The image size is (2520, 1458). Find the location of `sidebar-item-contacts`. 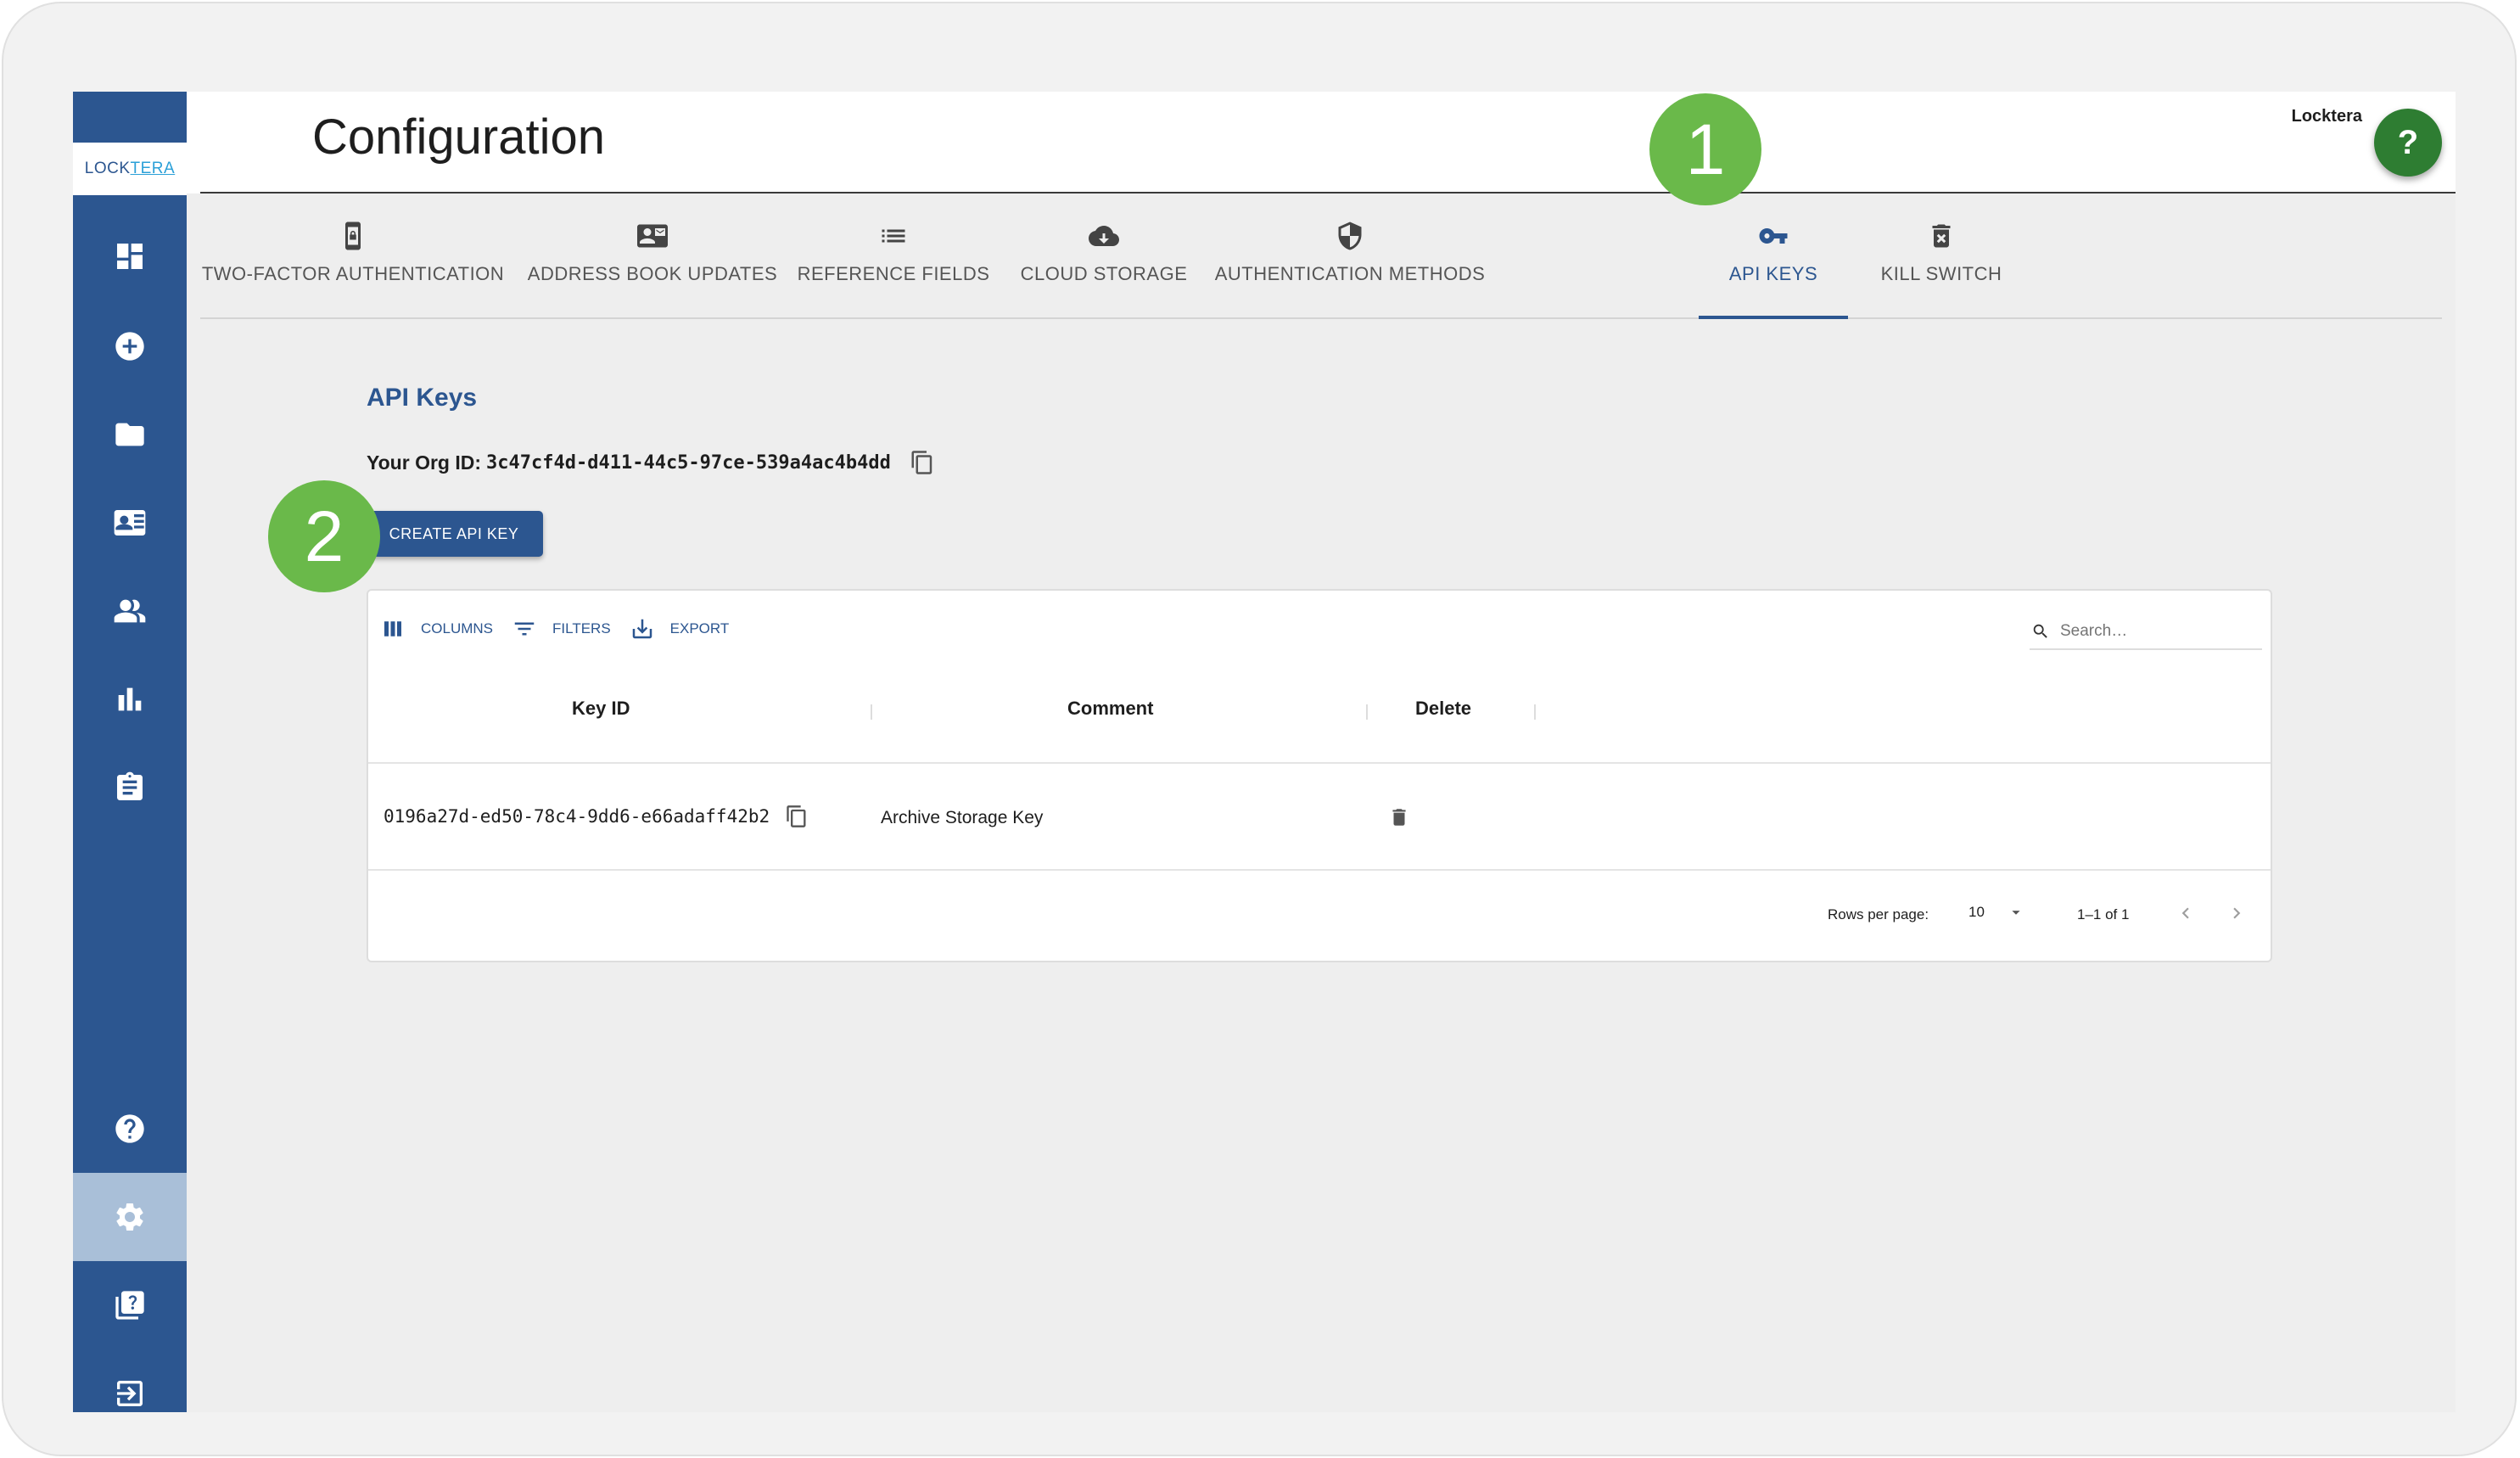

sidebar-item-contacts is located at coordinates (130, 523).